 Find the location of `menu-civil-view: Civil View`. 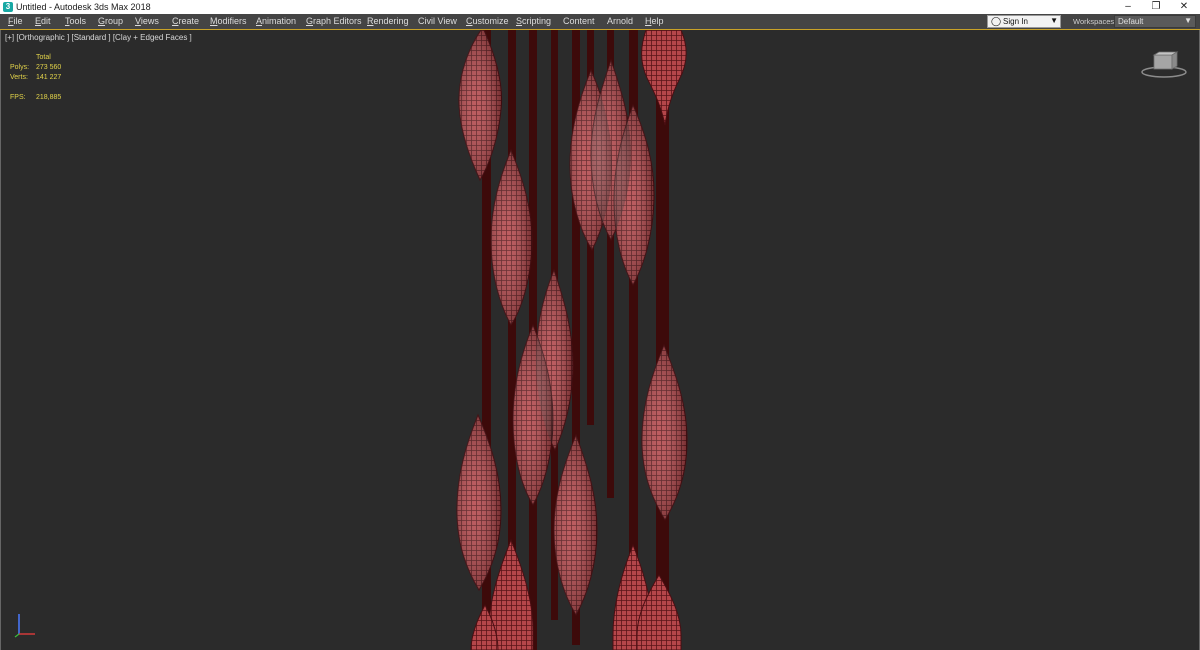

menu-civil-view: Civil View is located at coordinates (437, 21).